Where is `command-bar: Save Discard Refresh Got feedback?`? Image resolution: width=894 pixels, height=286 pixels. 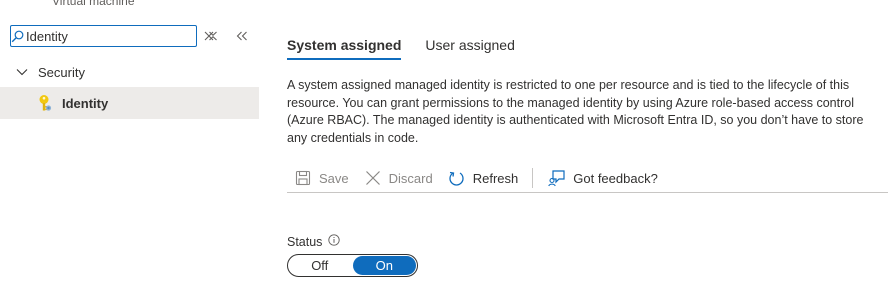
command-bar: Save Discard Refresh Got feedback? is located at coordinates (587, 178).